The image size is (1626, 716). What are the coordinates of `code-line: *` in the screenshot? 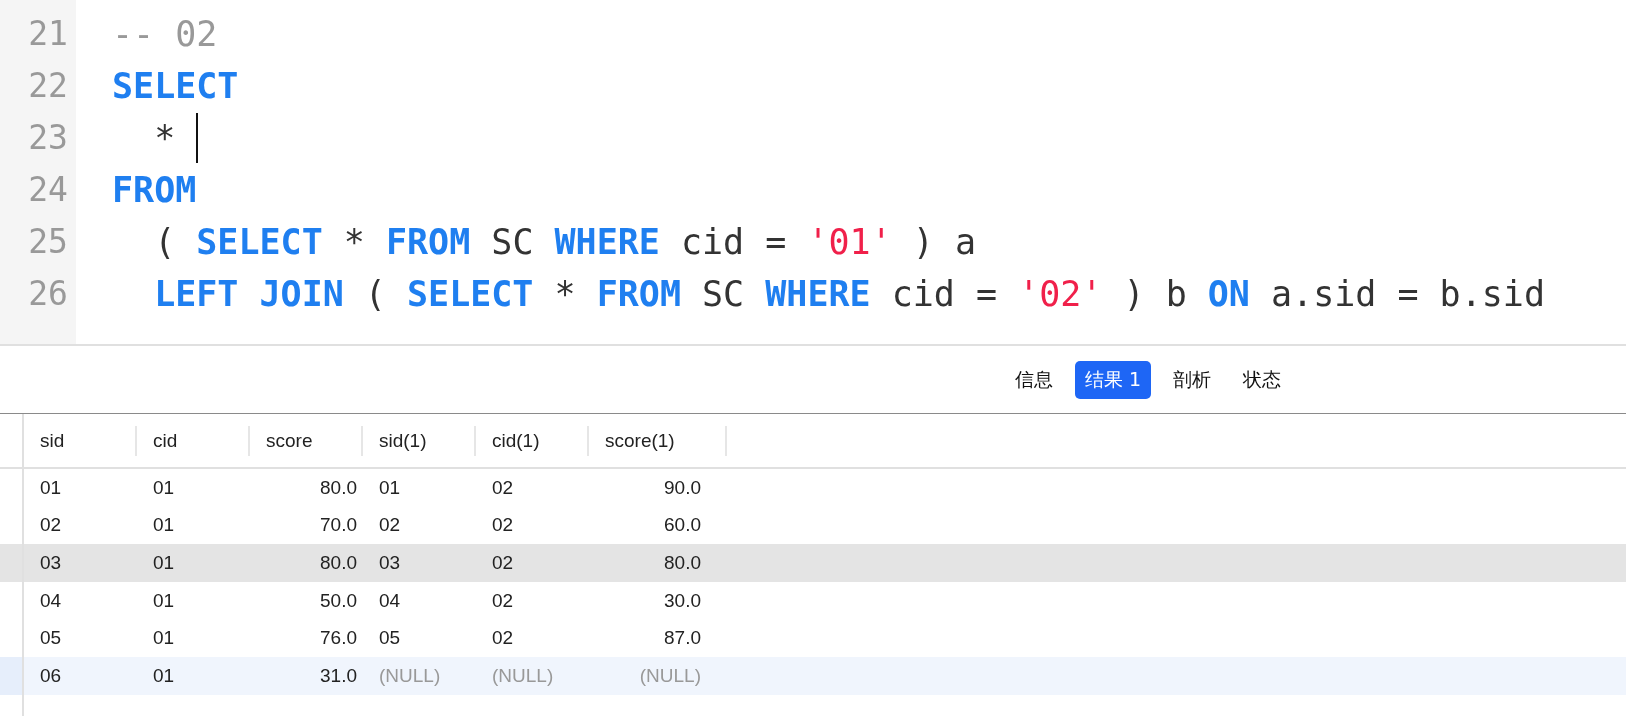 It's located at (165, 138).